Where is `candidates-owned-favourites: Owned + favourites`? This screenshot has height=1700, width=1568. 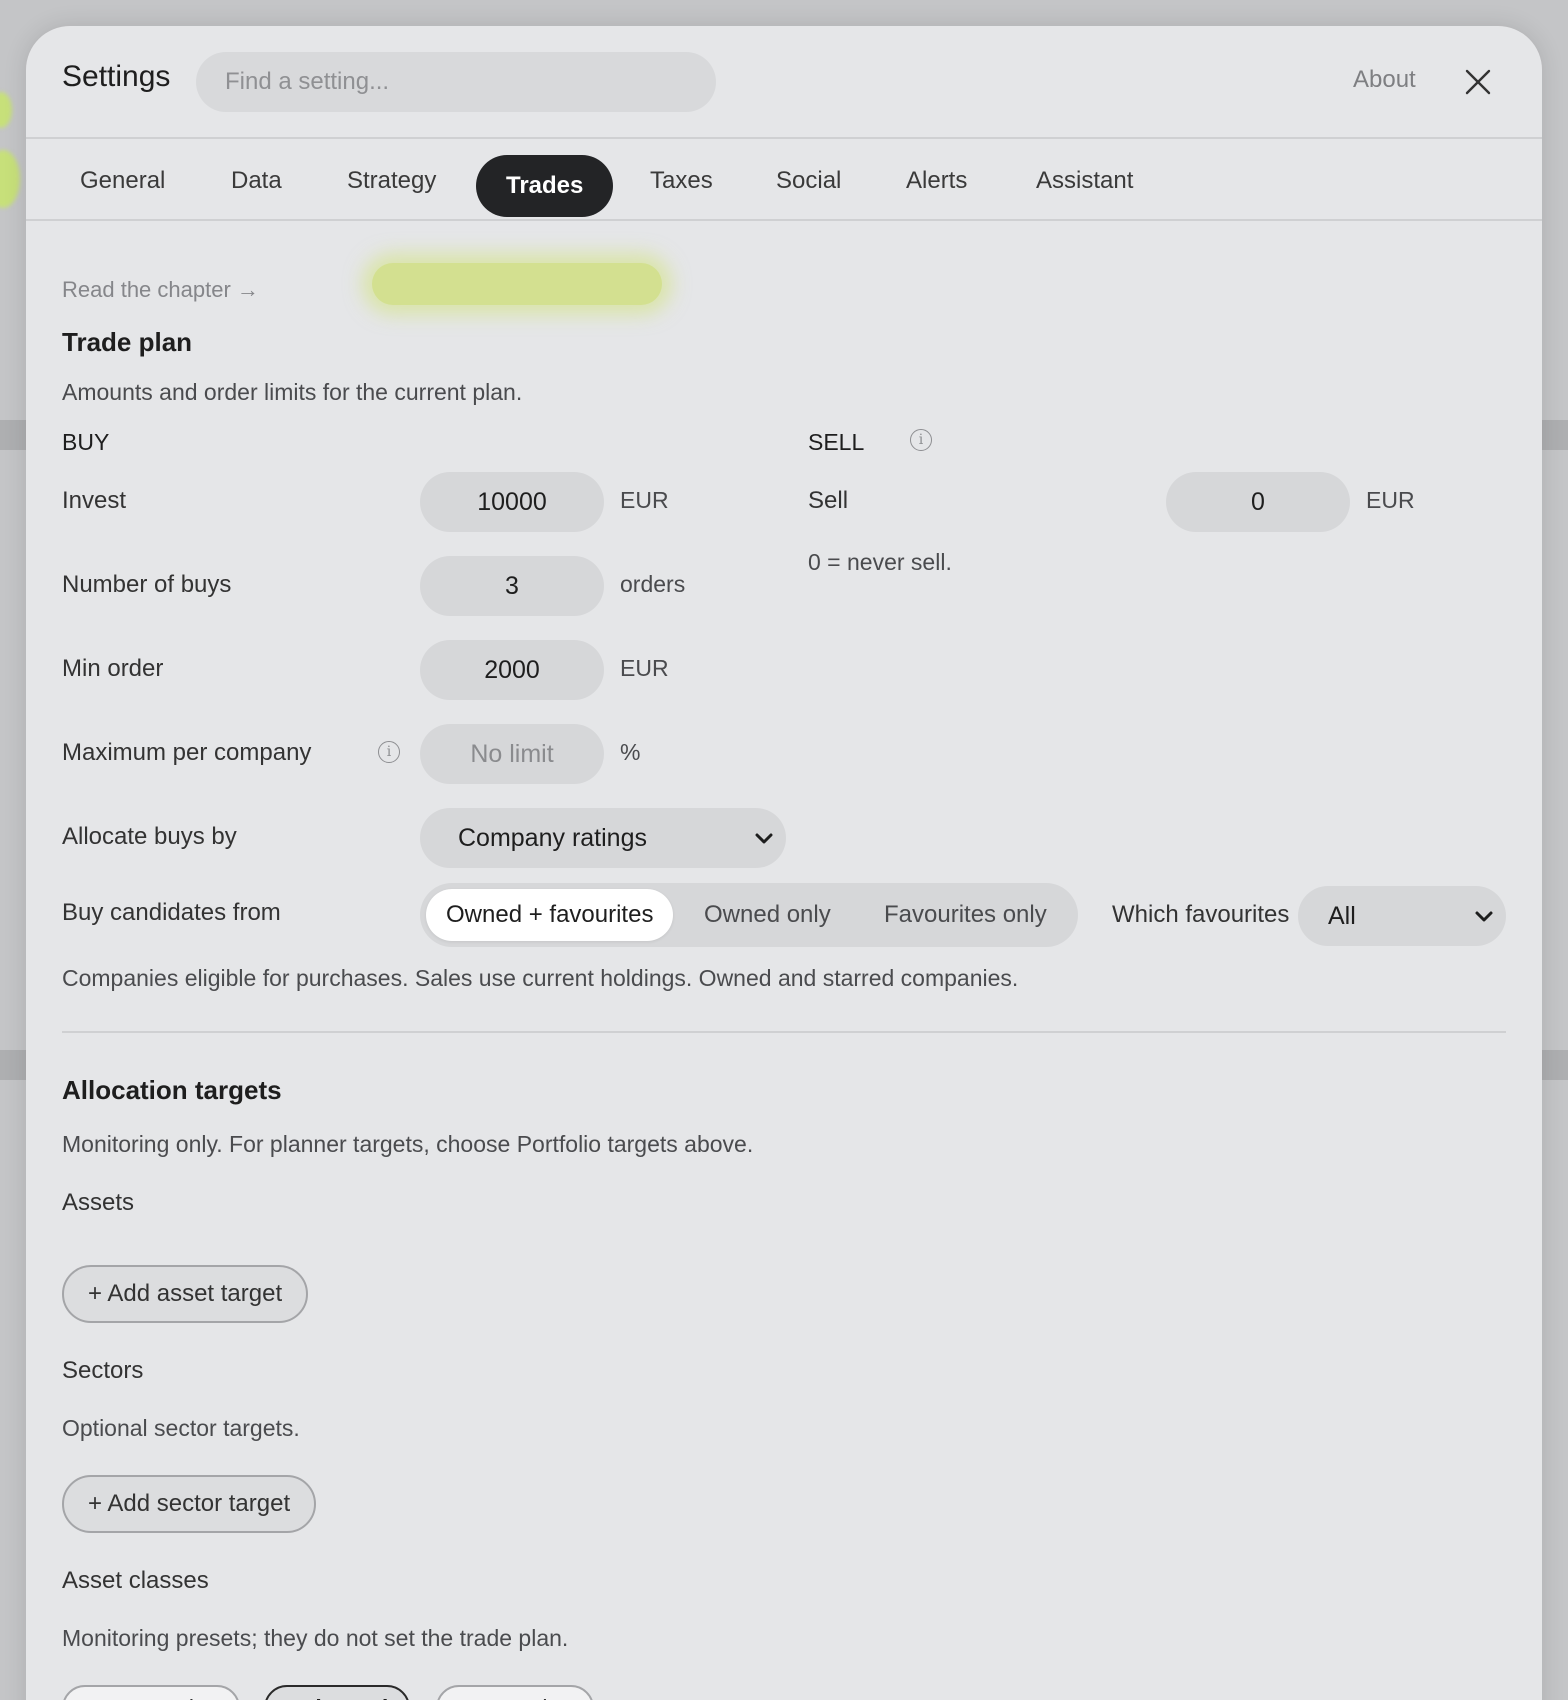
candidates-owned-favourites: Owned + favourites is located at coordinates (550, 915).